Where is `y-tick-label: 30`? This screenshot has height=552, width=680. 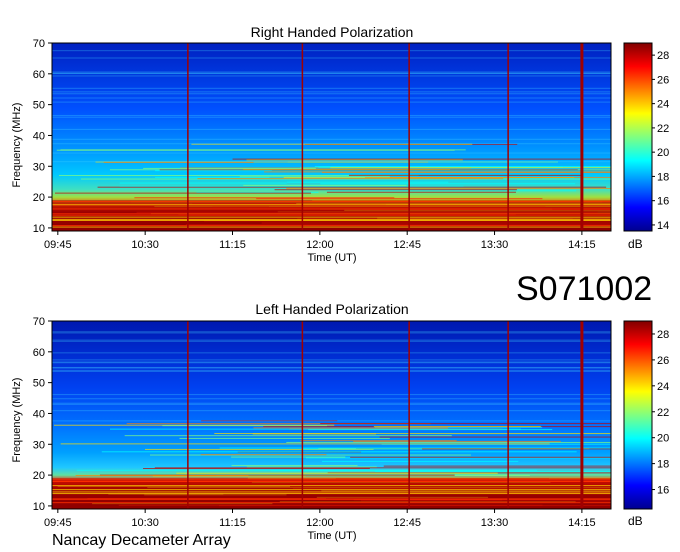 y-tick-label: 30 is located at coordinates (39, 167).